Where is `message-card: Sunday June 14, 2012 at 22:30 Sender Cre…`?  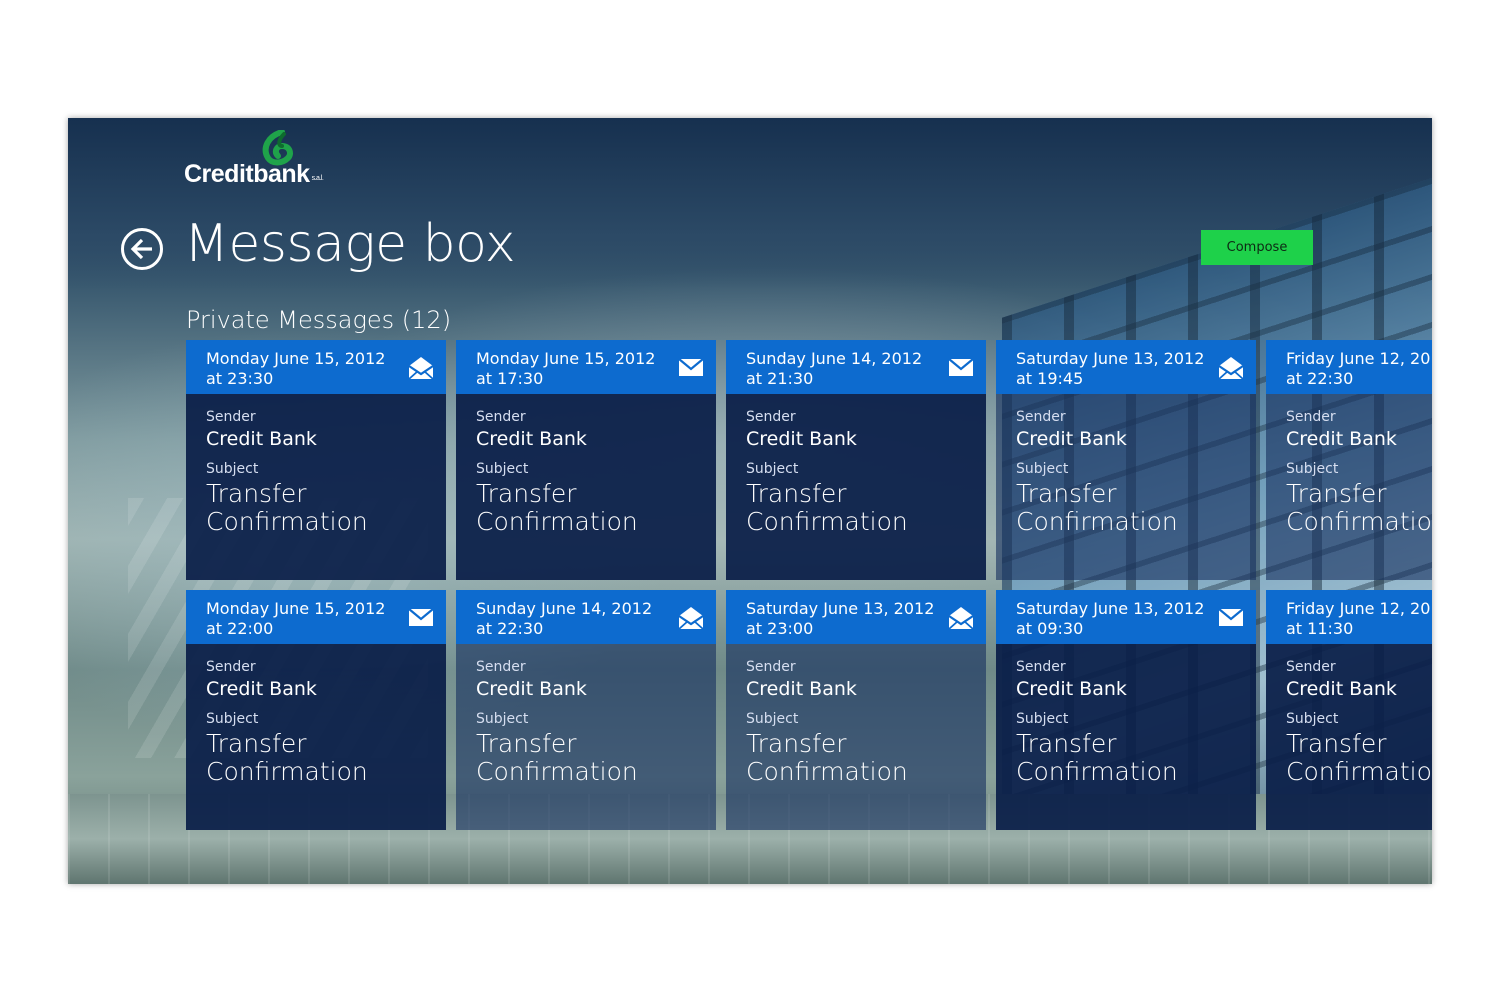 message-card: Sunday June 14, 2012 at 22:30 Sender Cre… is located at coordinates (586, 710).